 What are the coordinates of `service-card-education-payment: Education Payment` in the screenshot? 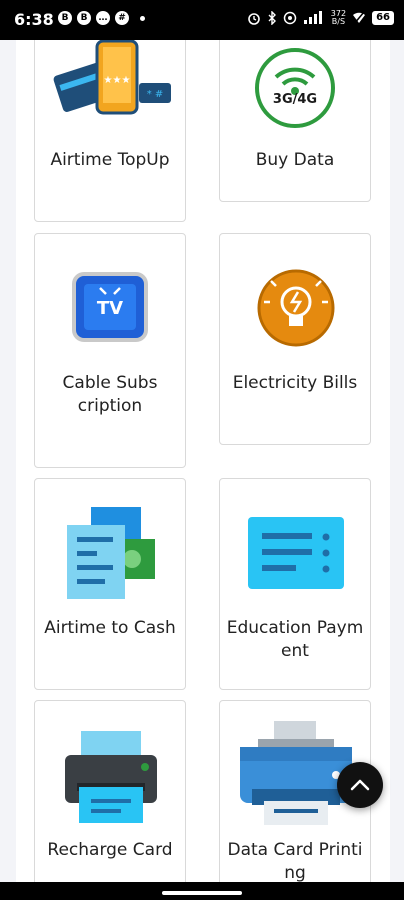 It's located at (295, 584).